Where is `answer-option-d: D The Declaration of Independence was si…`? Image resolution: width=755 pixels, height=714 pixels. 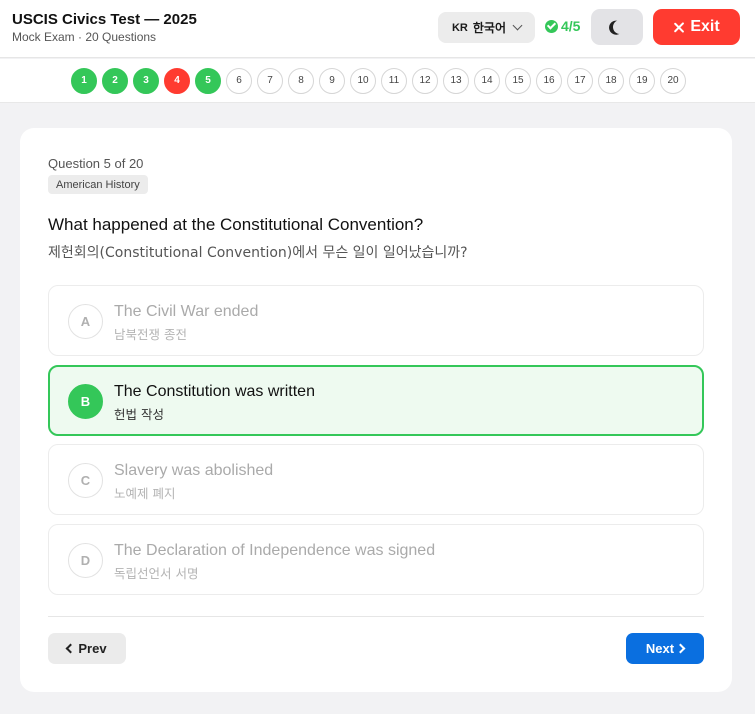 answer-option-d: D The Declaration of Independence was si… is located at coordinates (376, 559).